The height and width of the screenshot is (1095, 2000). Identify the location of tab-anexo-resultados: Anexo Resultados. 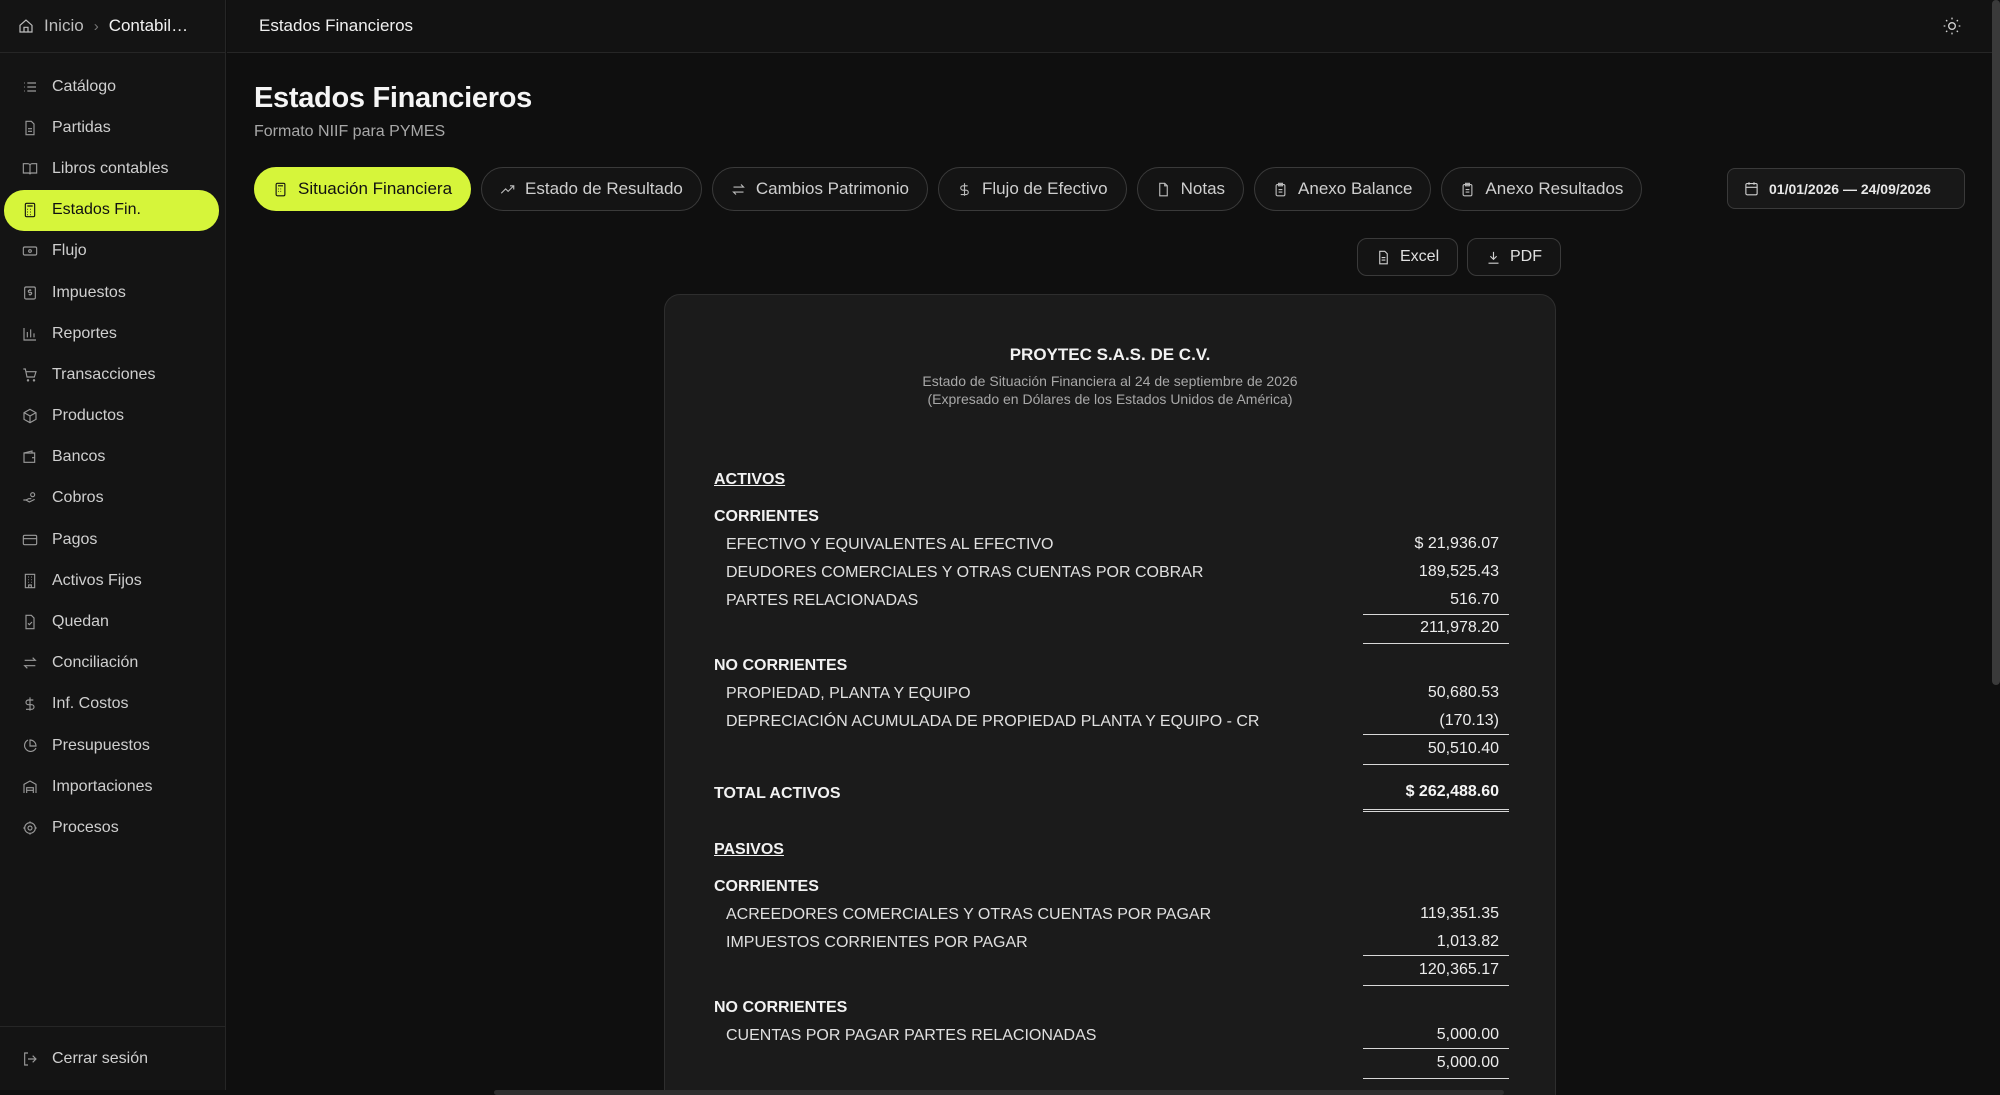
(1542, 189).